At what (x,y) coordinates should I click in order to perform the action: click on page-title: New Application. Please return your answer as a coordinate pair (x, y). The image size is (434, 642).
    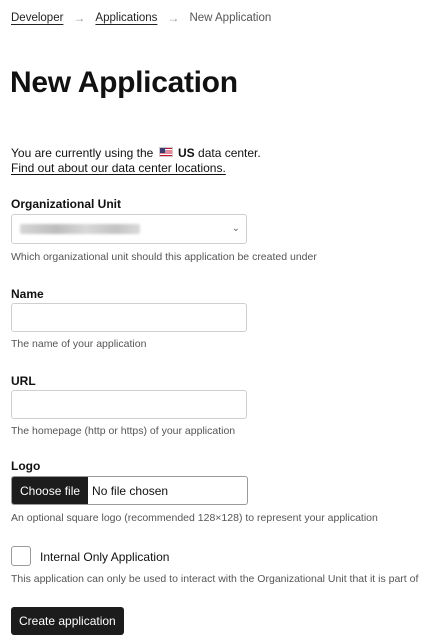
    Looking at the image, I should click on (124, 82).